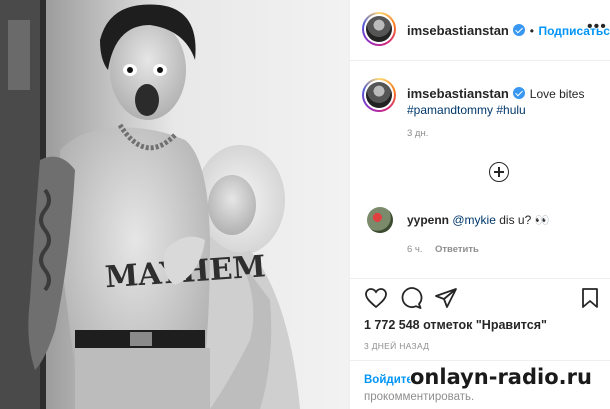 Image resolution: width=610 pixels, height=409 pixels. What do you see at coordinates (419, 397) in the screenshot?
I see `login-prompt: прокомментировать.` at bounding box center [419, 397].